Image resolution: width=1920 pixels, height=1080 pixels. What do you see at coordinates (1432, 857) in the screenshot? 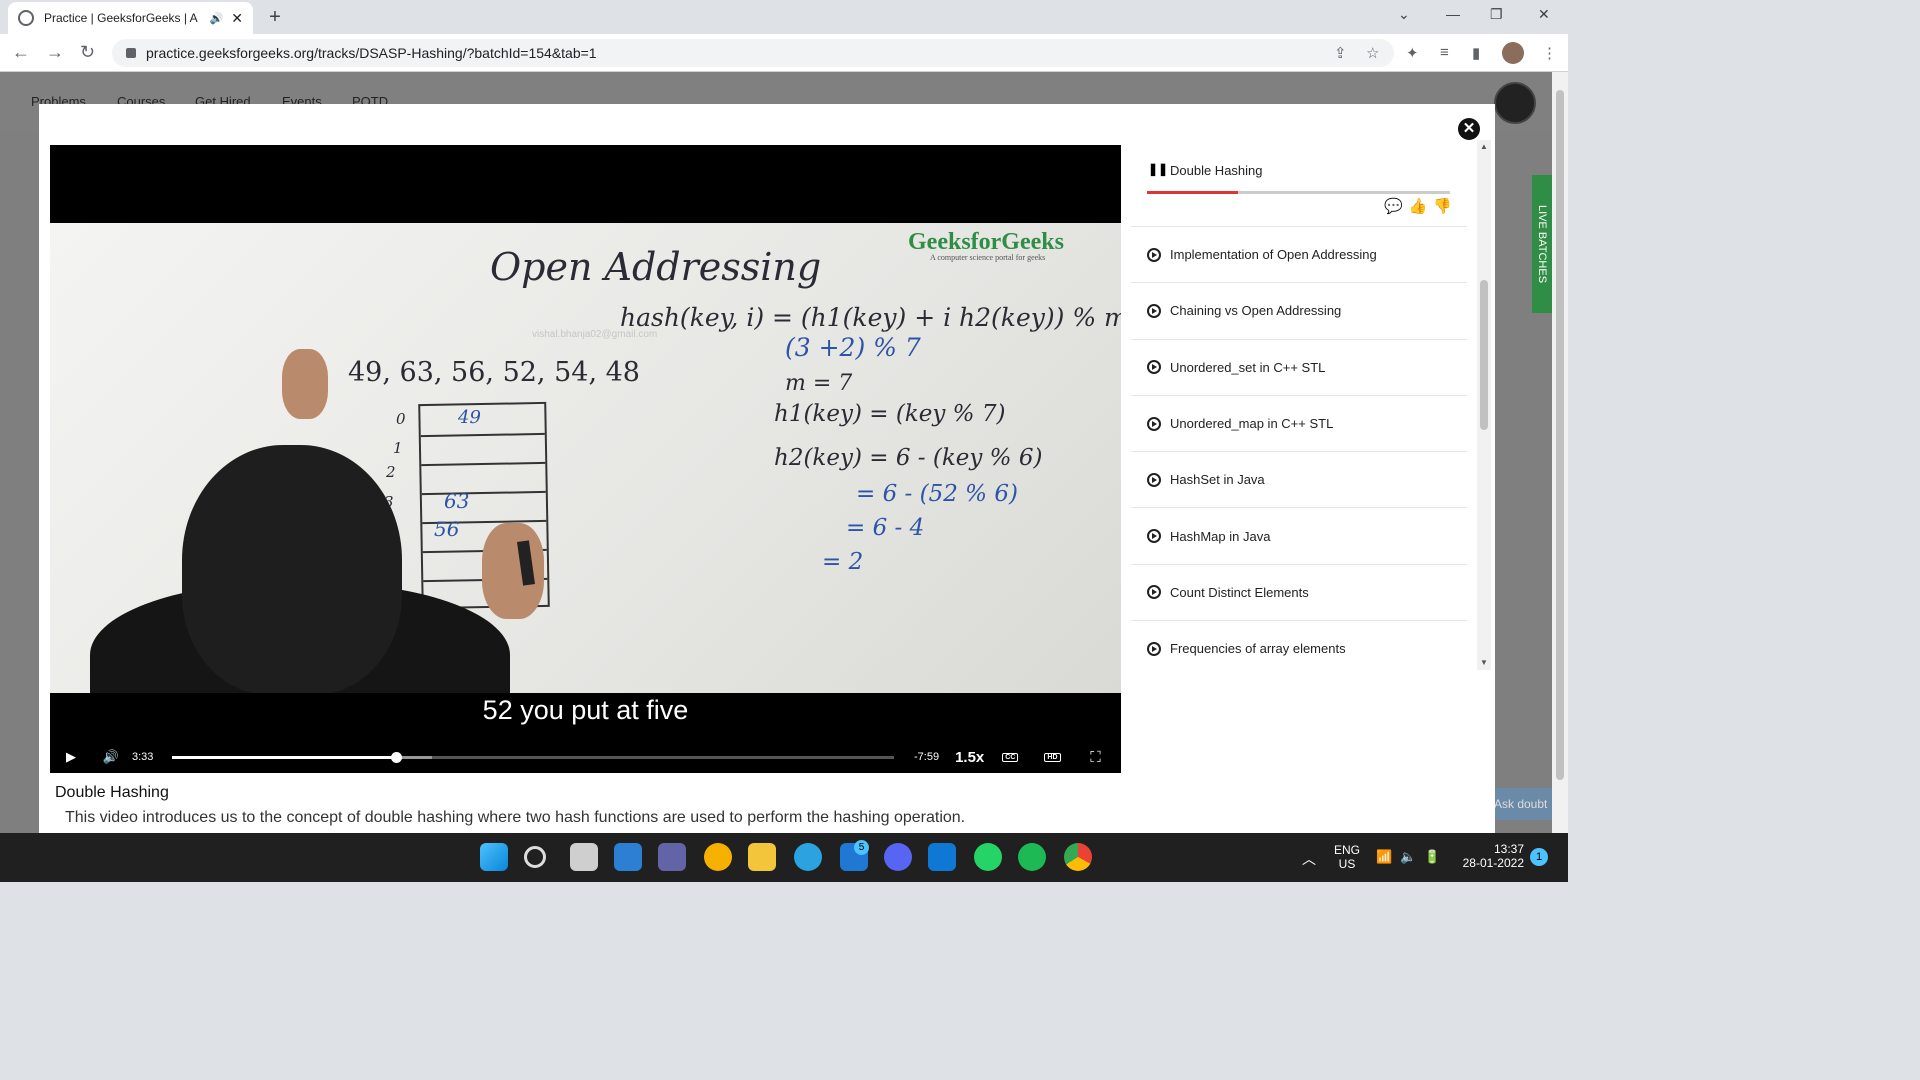
I see `battery-icon: 🔋` at bounding box center [1432, 857].